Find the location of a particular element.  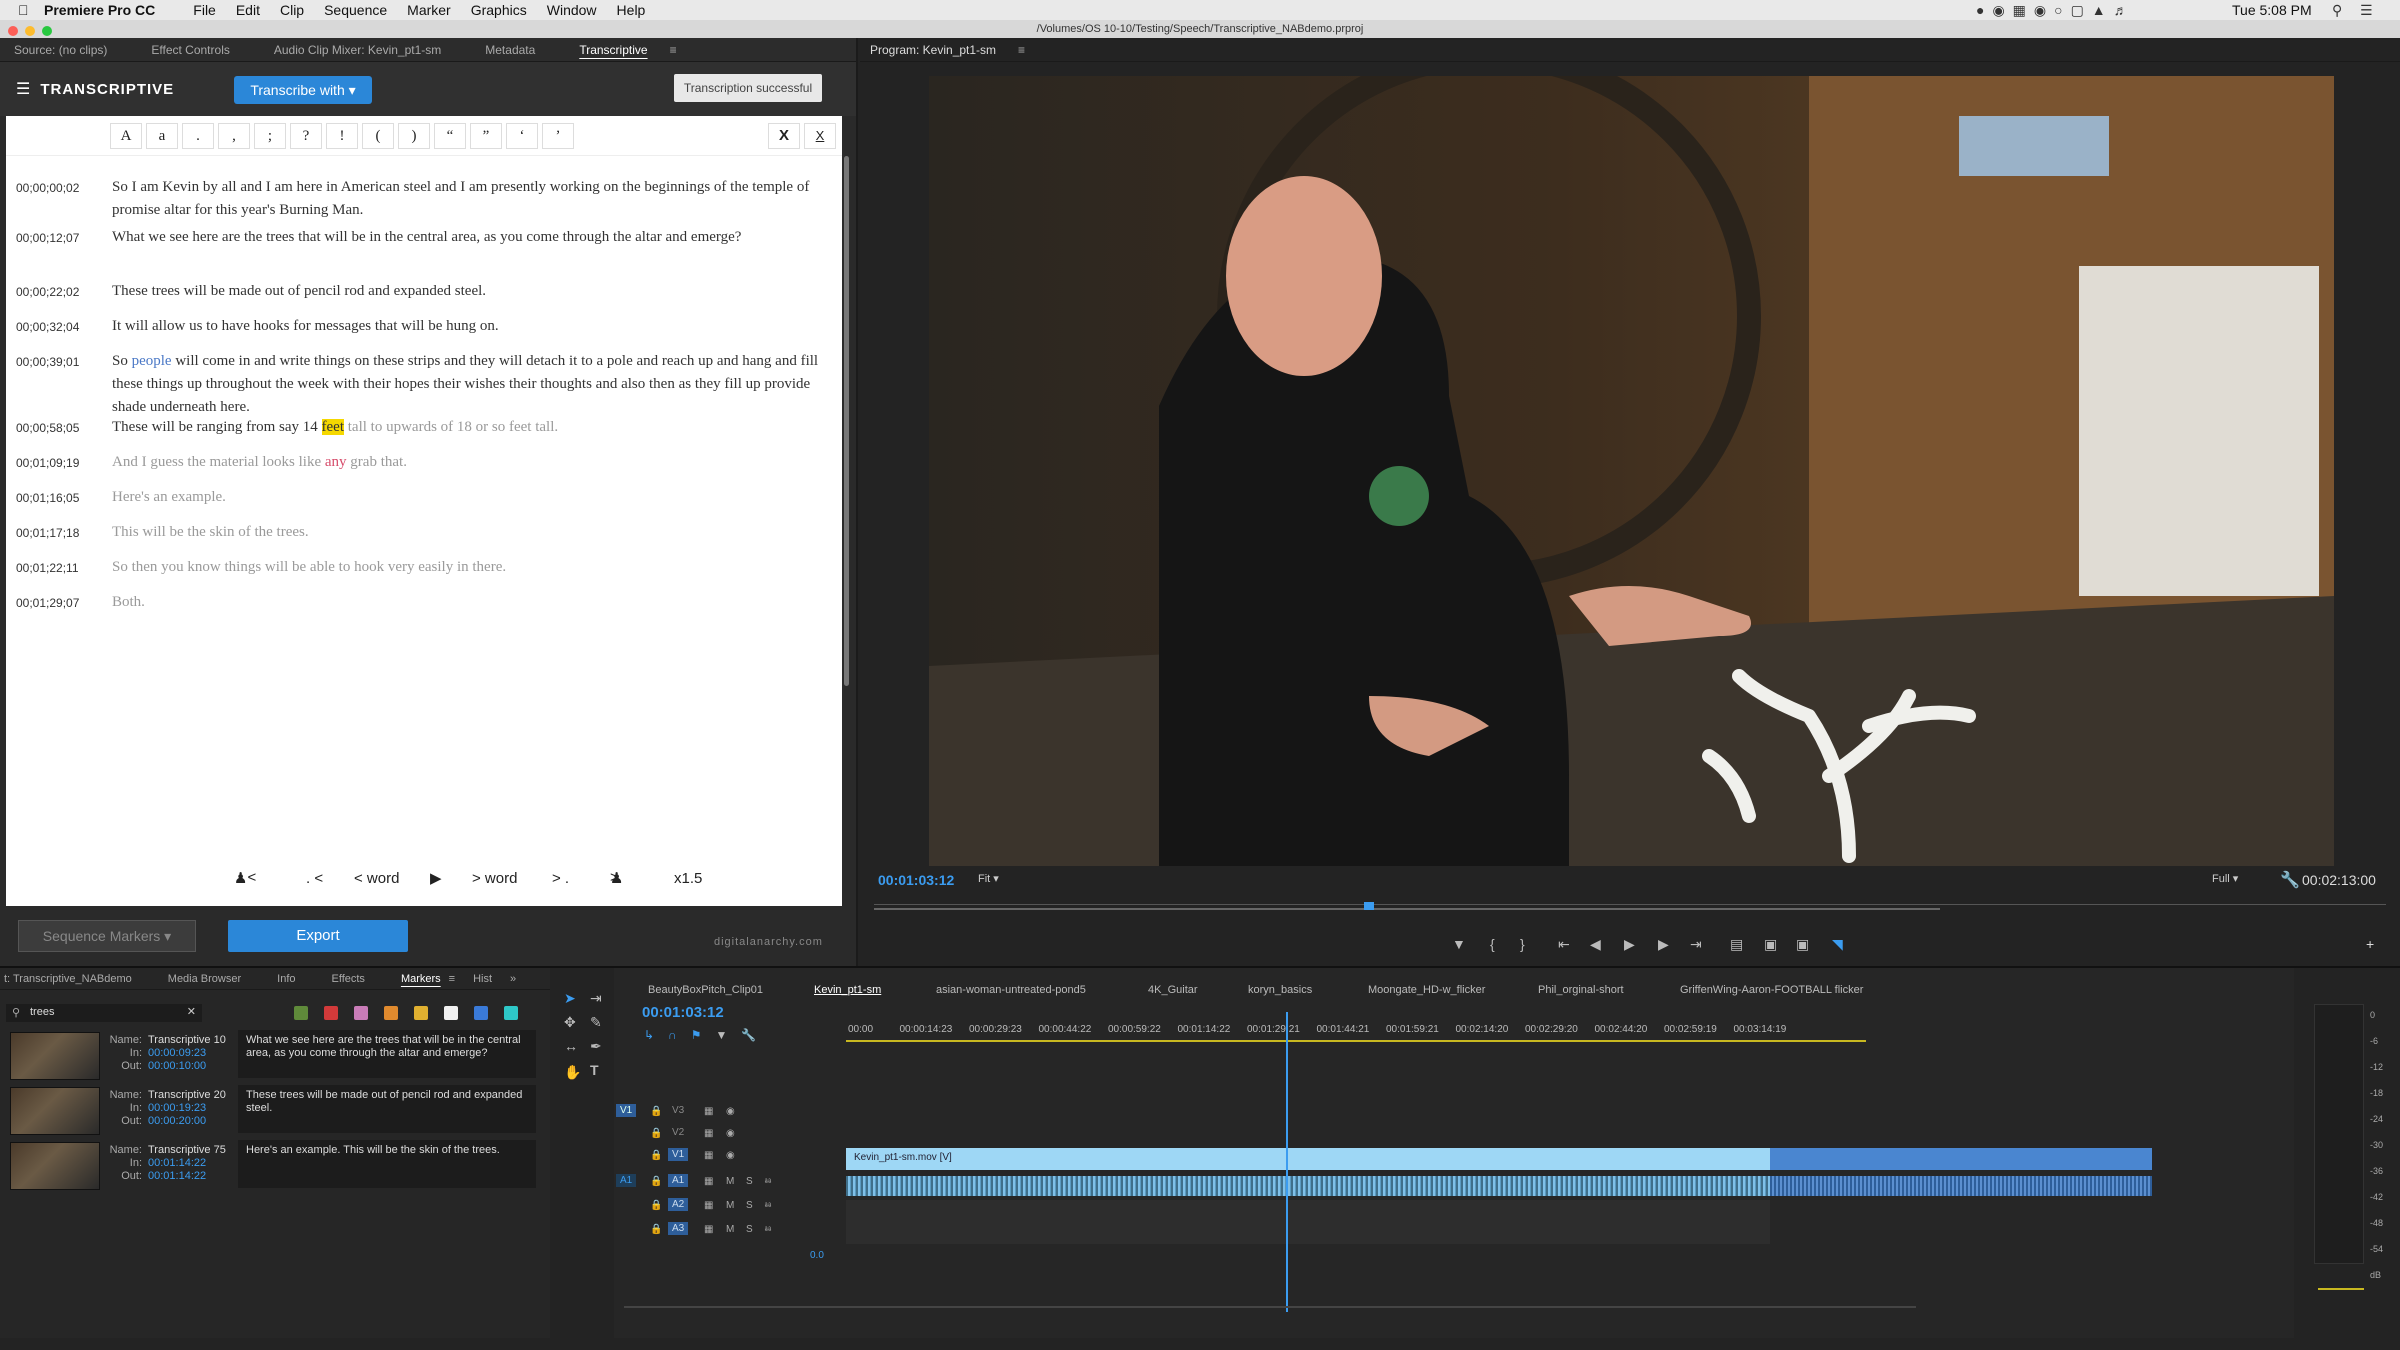

video-clip: Kevin_pt1-sm.mov [V] is located at coordinates (1499, 1159).